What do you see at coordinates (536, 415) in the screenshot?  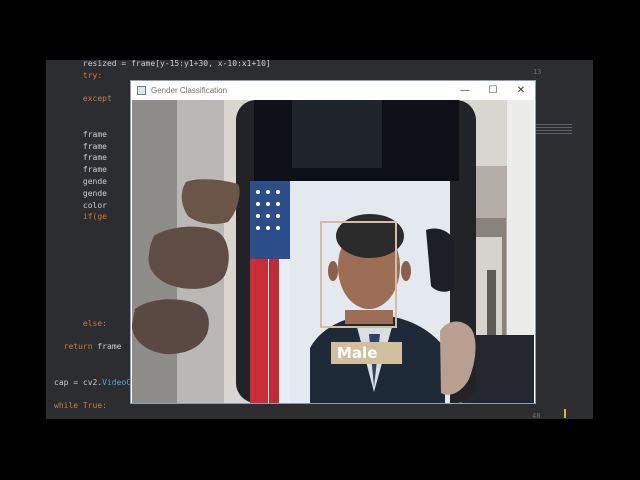 I see `line-number-bottom: 48` at bounding box center [536, 415].